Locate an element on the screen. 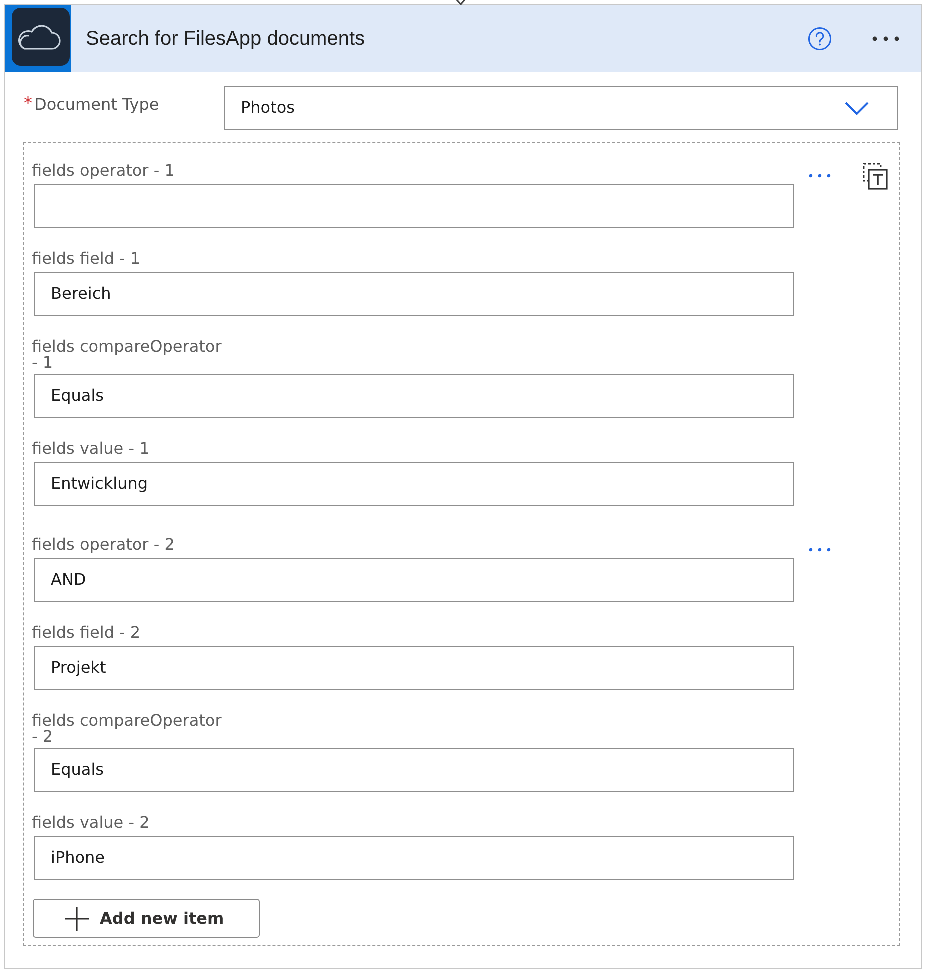 This screenshot has width=928, height=974. text-field: iPhone is located at coordinates (414, 858).